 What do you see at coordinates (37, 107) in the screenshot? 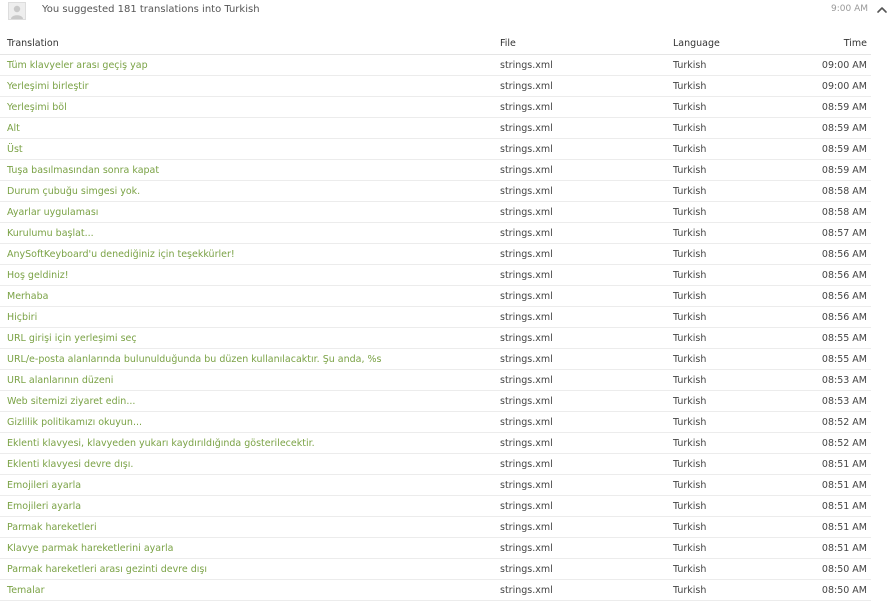
I see `translation-link: Yerleşimi böl` at bounding box center [37, 107].